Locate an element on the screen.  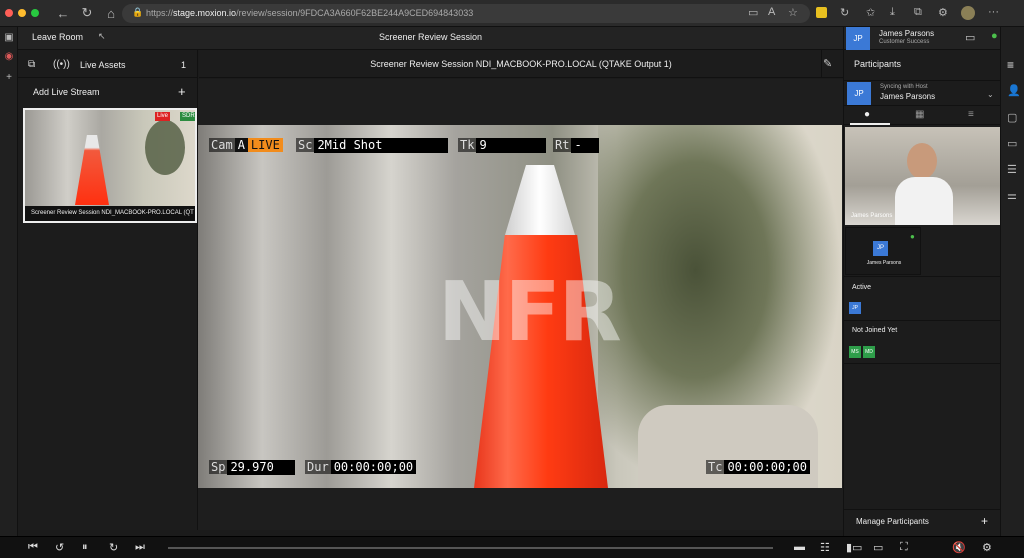
slate-tk-value: 9 is located at coordinates (511, 145).